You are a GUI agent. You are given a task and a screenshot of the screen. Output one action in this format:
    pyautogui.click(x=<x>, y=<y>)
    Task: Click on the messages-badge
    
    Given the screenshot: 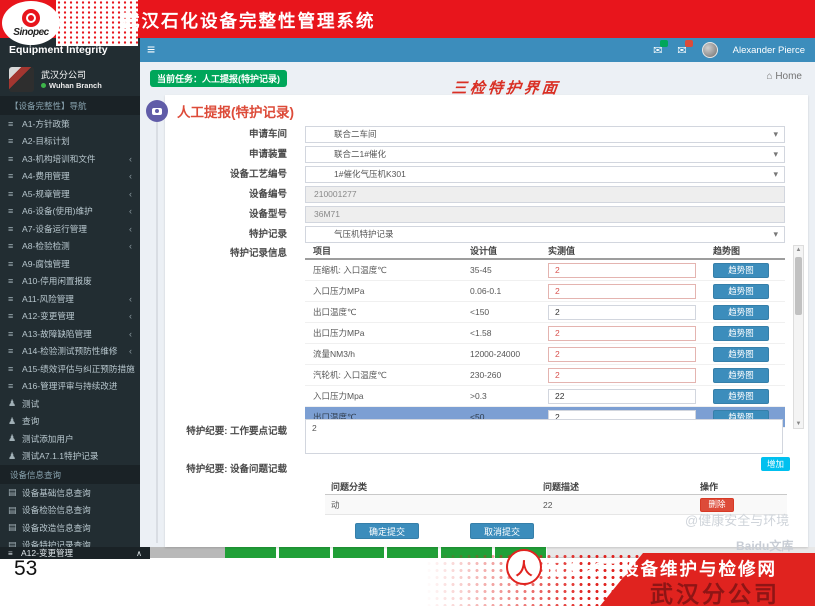 What is the action you would take?
    pyautogui.click(x=664, y=43)
    